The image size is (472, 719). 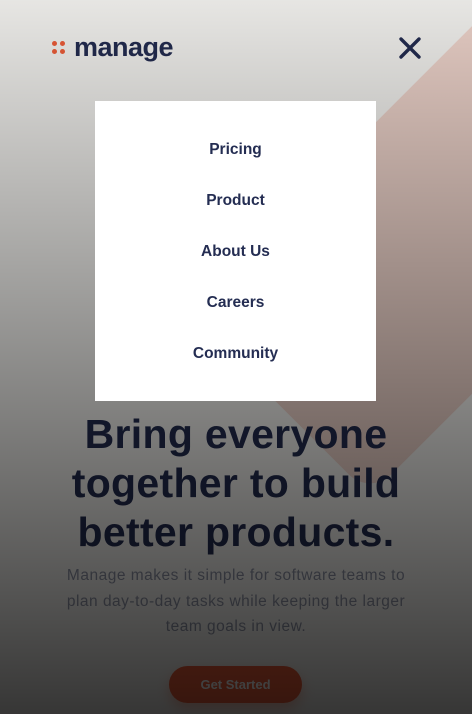 What do you see at coordinates (235, 684) in the screenshot?
I see `get-started-button: Get Started` at bounding box center [235, 684].